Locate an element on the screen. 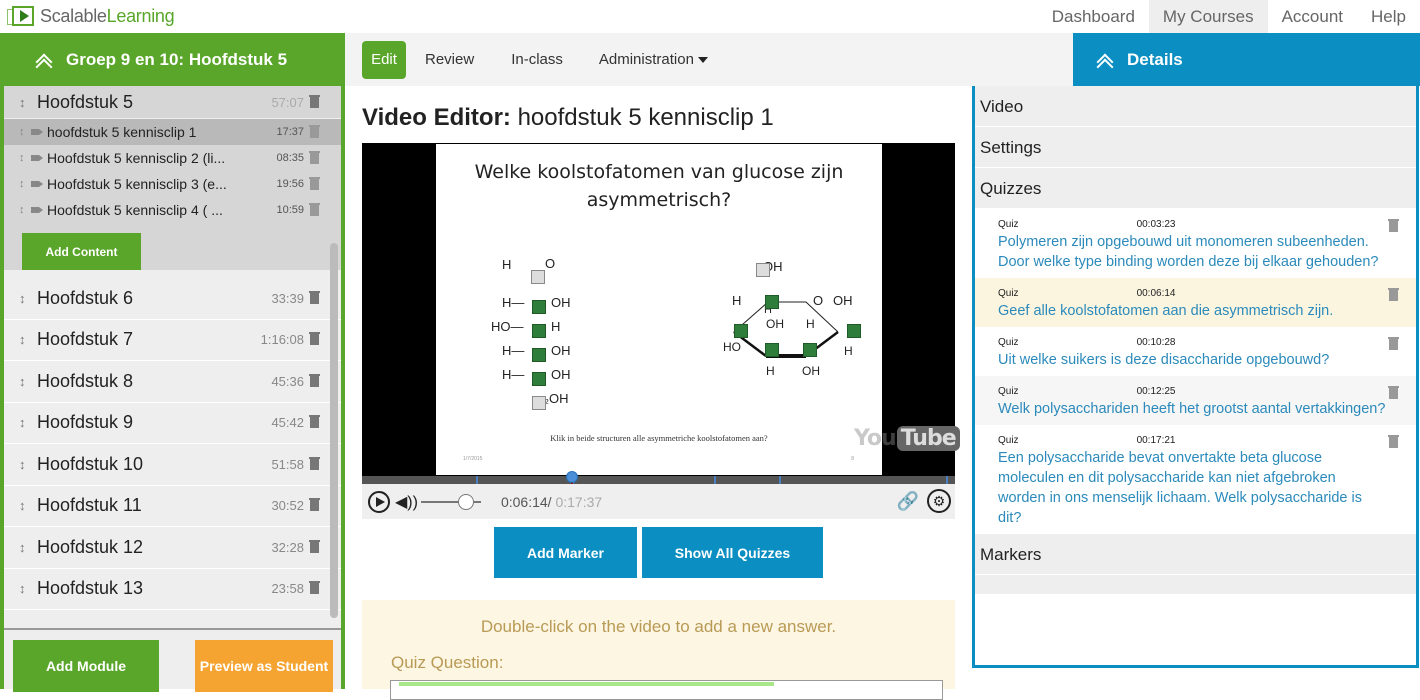 The width and height of the screenshot is (1420, 700). content-item: ↕ Hoofdstuk 5 kennisclip 2 (li... 08:35 is located at coordinates (172, 158).